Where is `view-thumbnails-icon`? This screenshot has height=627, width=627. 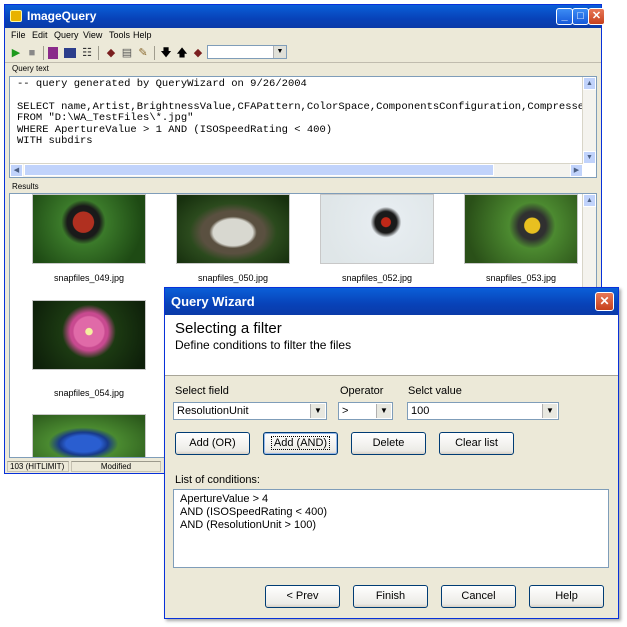 view-thumbnails-icon is located at coordinates (70, 53).